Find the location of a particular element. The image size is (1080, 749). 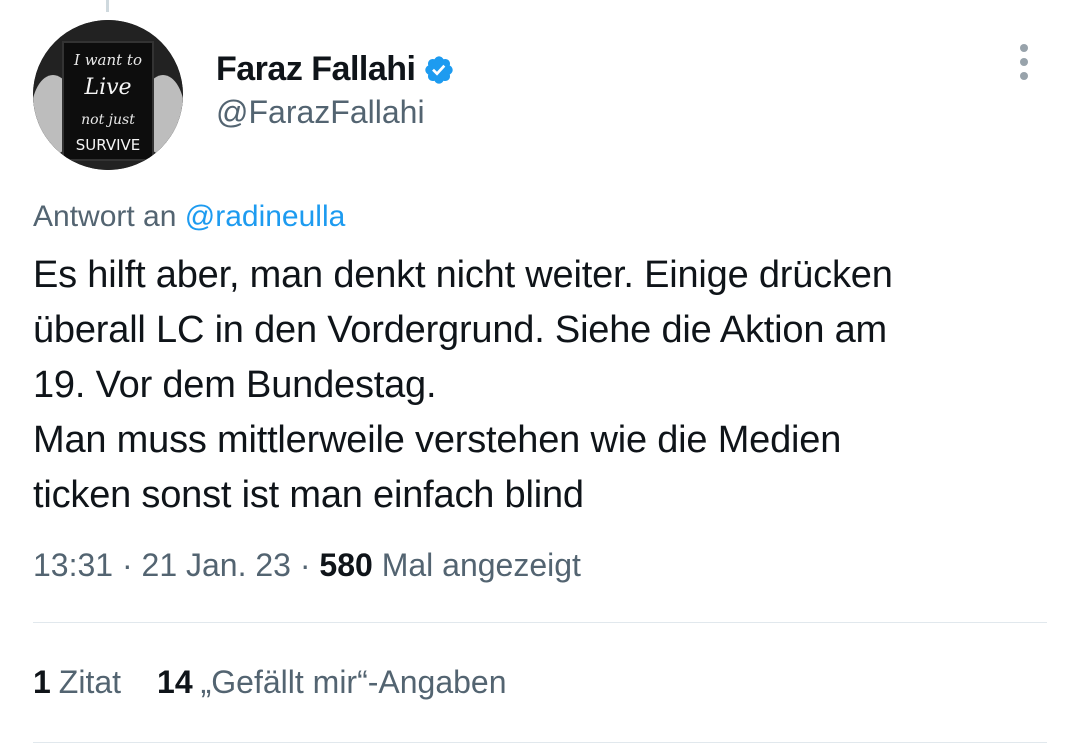

reply-prefix: Antwort an is located at coordinates (105, 216).